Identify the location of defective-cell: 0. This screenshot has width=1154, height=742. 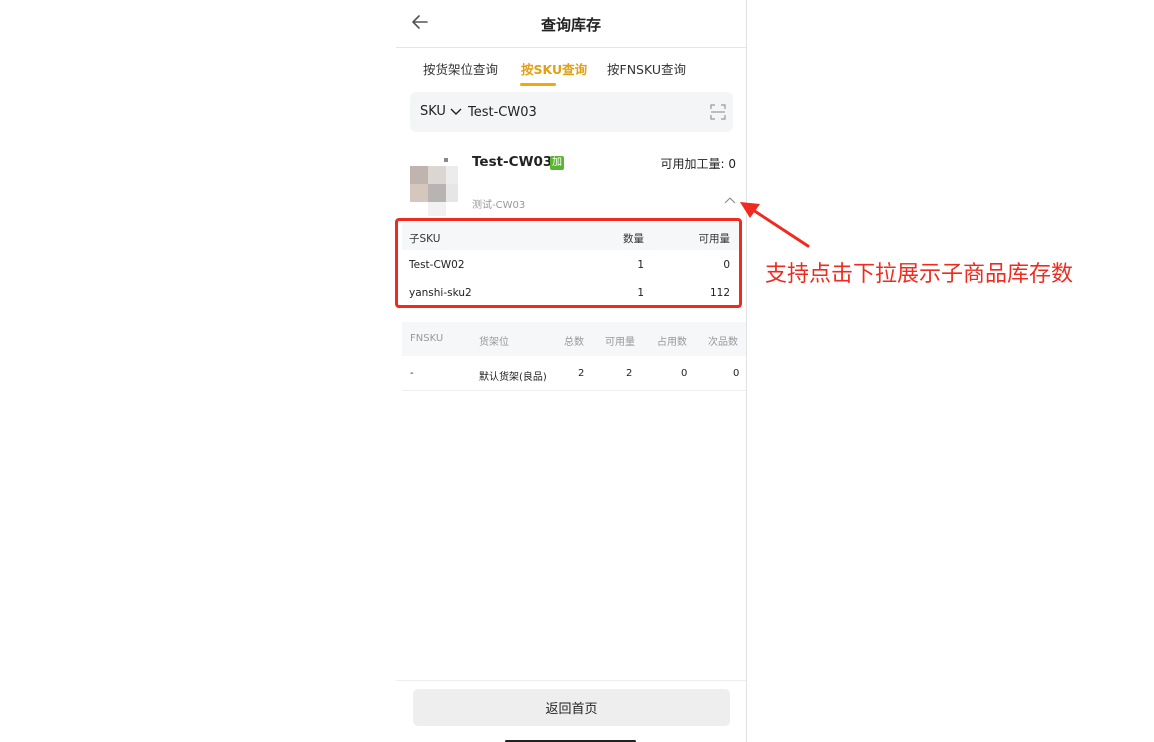
(736, 373).